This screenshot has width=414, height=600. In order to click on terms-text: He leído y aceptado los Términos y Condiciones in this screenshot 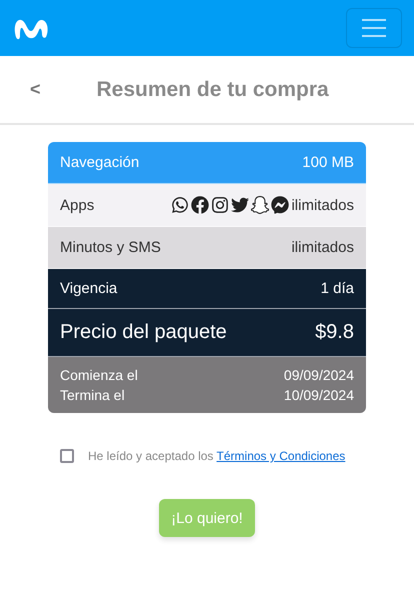, I will do `click(217, 456)`.